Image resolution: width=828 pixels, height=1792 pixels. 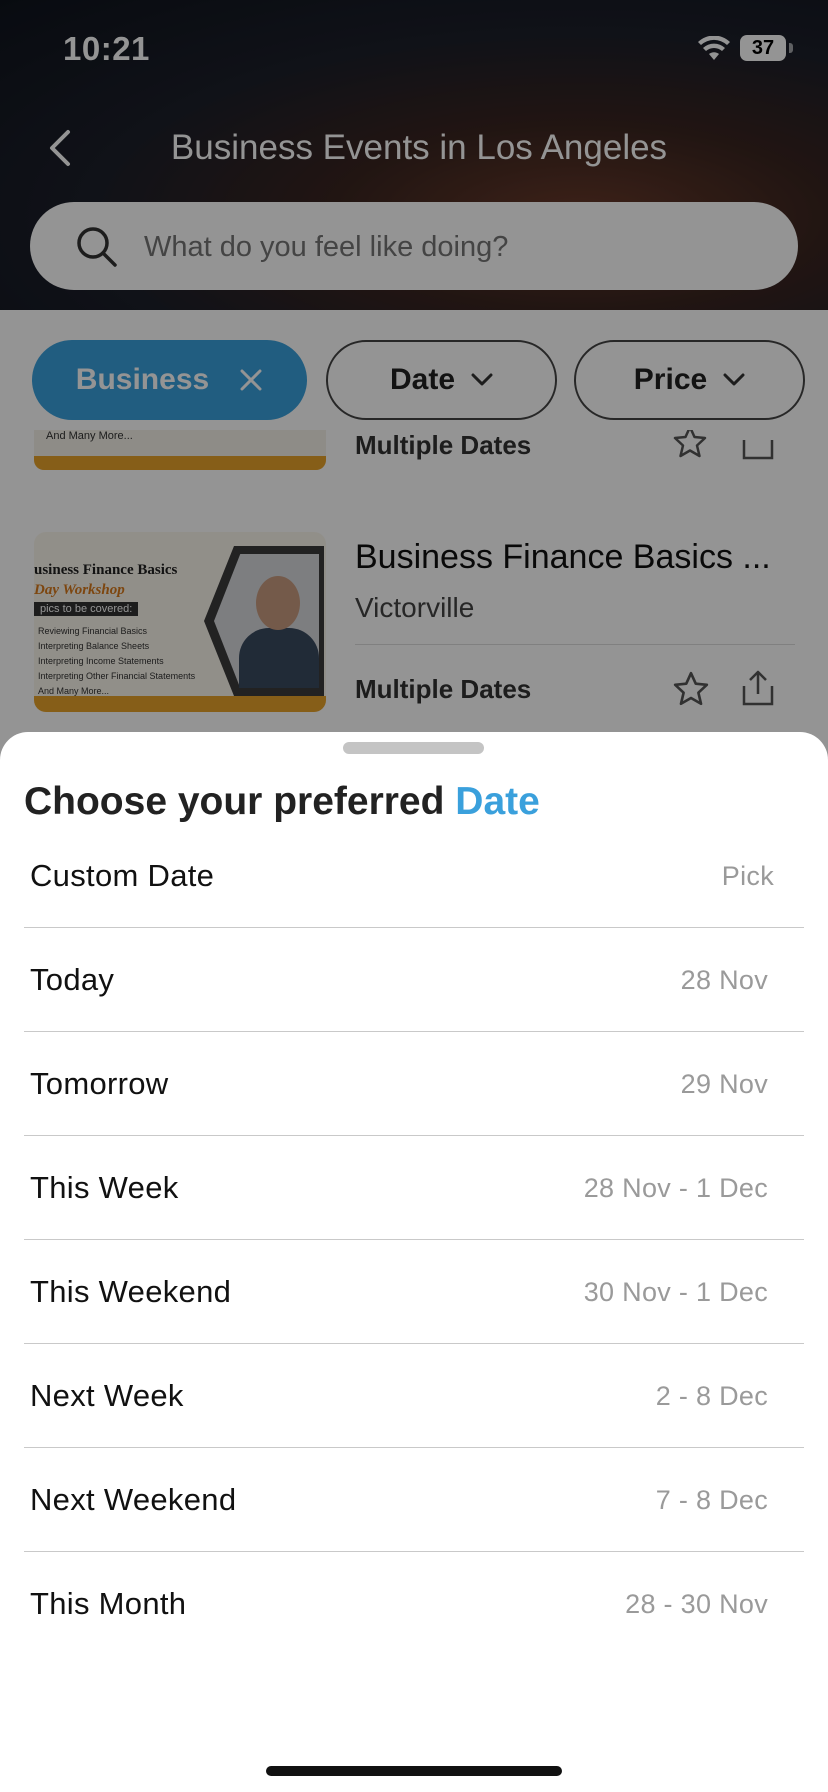 I want to click on option-value: 30 Nov - 1 Dec, so click(x=675, y=1292).